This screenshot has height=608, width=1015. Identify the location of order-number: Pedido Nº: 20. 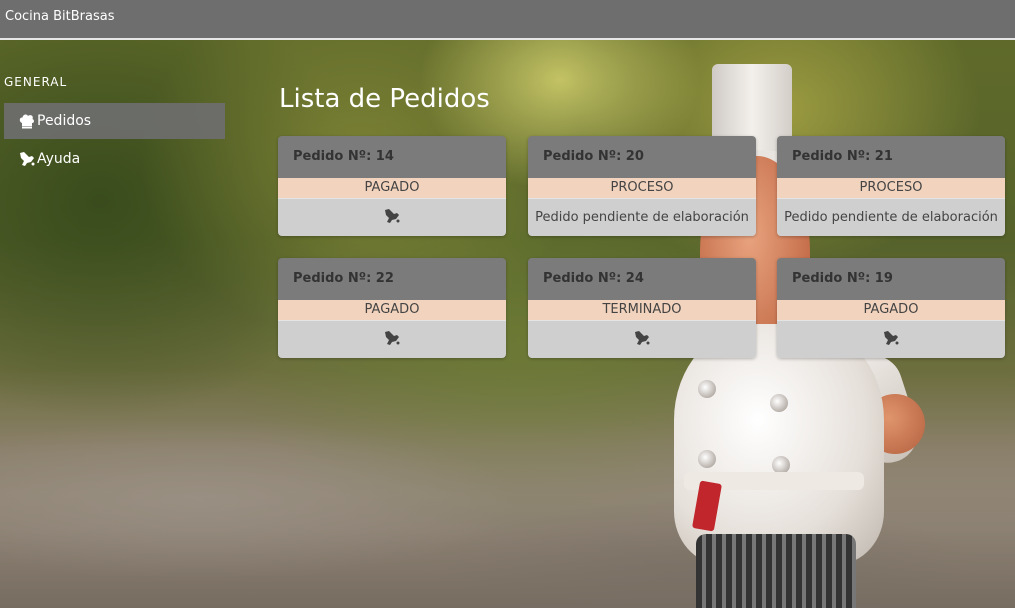
(642, 157).